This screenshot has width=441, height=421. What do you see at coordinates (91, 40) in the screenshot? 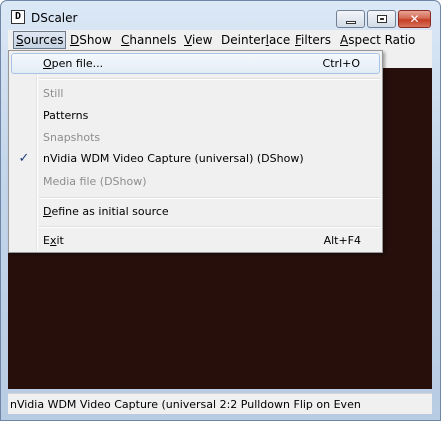
I see `menu-dshow: DShow` at bounding box center [91, 40].